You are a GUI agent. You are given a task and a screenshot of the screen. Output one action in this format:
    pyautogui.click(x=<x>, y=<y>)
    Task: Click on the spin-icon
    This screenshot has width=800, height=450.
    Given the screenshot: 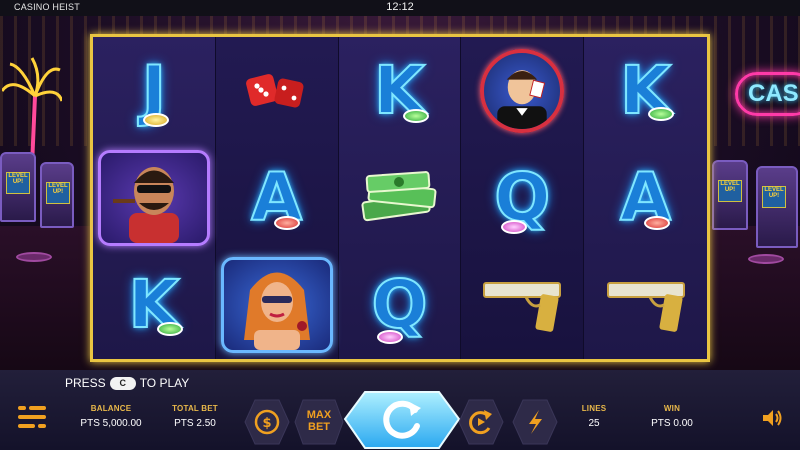 What is the action you would take?
    pyautogui.click(x=402, y=420)
    